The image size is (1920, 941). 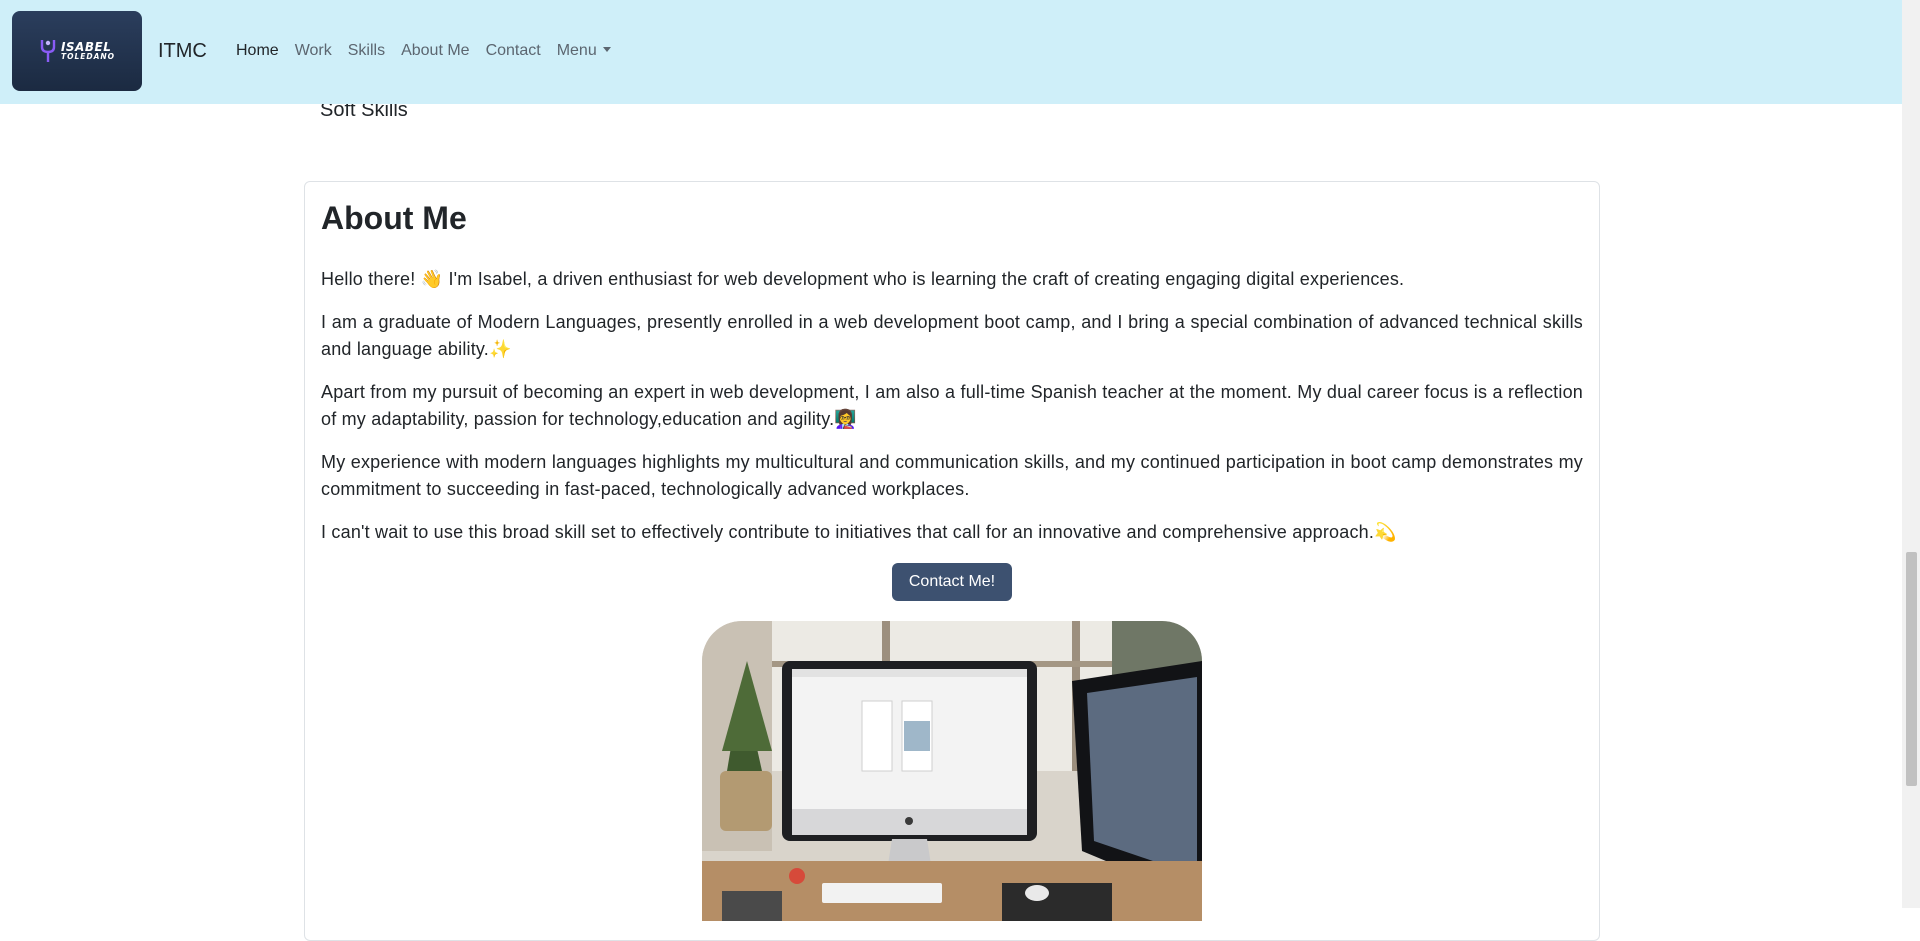 What do you see at coordinates (394, 218) in the screenshot?
I see `about-me-title: About Me` at bounding box center [394, 218].